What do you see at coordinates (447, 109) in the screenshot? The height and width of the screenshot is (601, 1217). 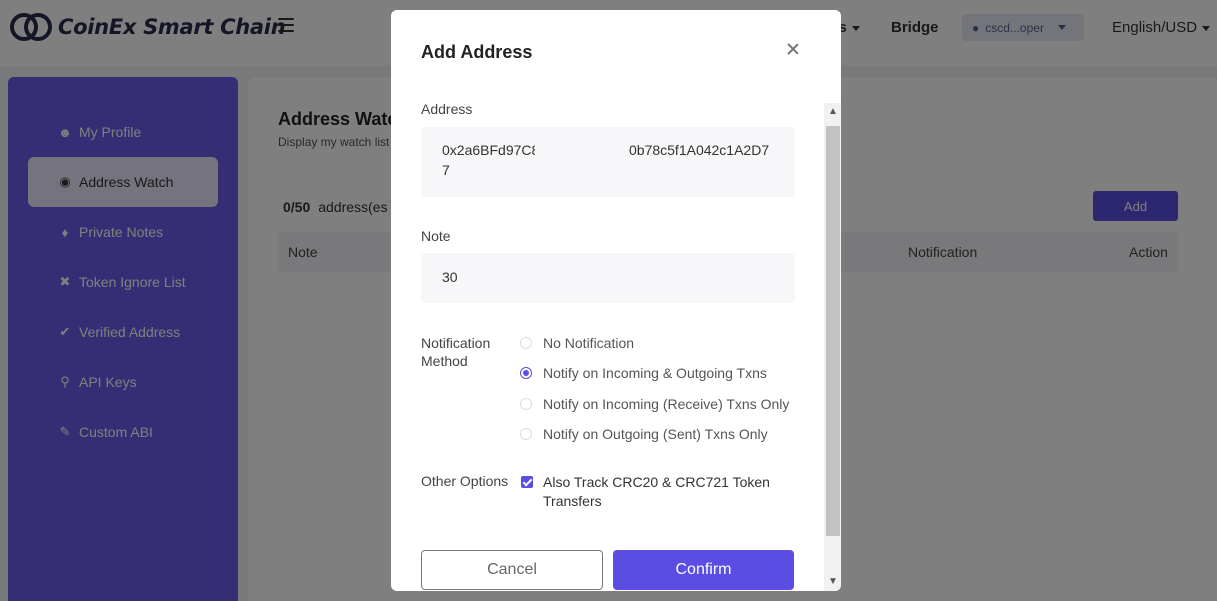 I see `address-label: Address` at bounding box center [447, 109].